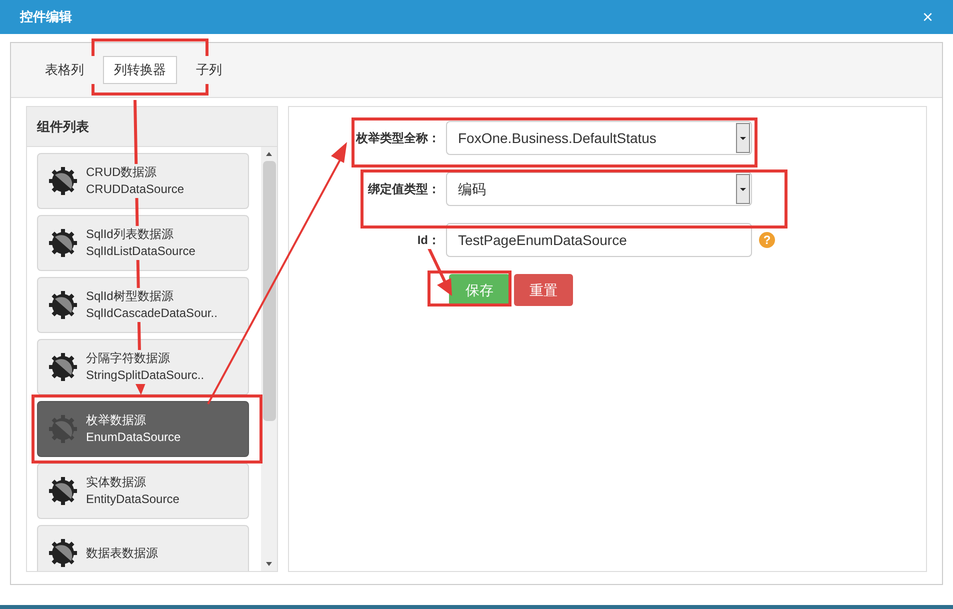 The image size is (953, 609). I want to click on component-type: CRUDDataSource, so click(135, 189).